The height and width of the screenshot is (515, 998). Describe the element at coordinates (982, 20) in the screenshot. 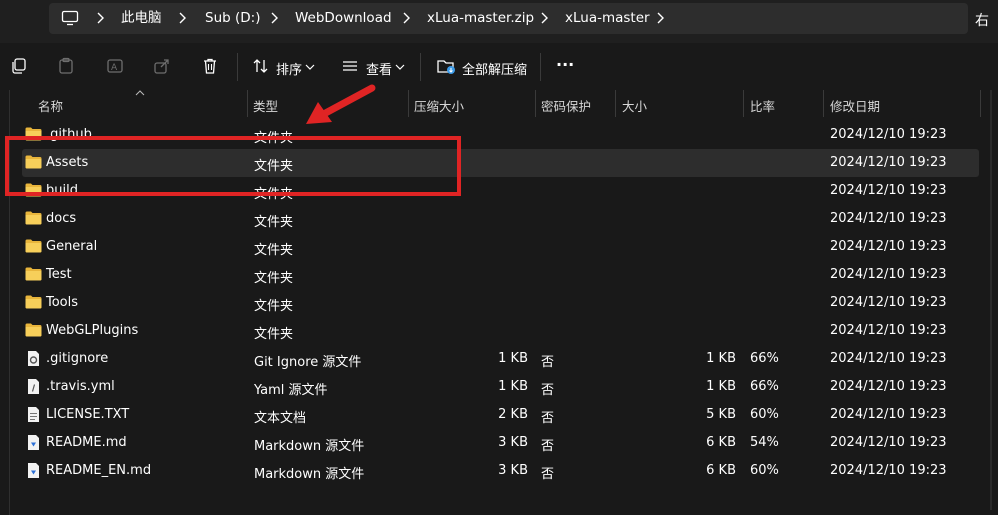

I see `search-box-hint: 右` at that location.